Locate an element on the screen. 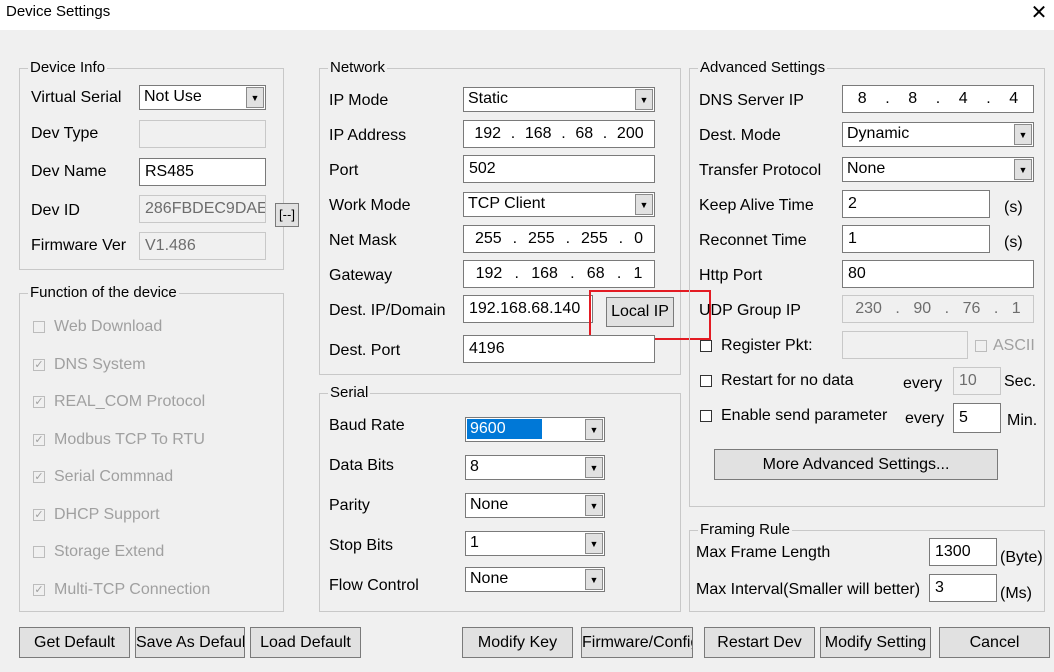 This screenshot has height=672, width=1054. dns-octet: 4 is located at coordinates (963, 98).